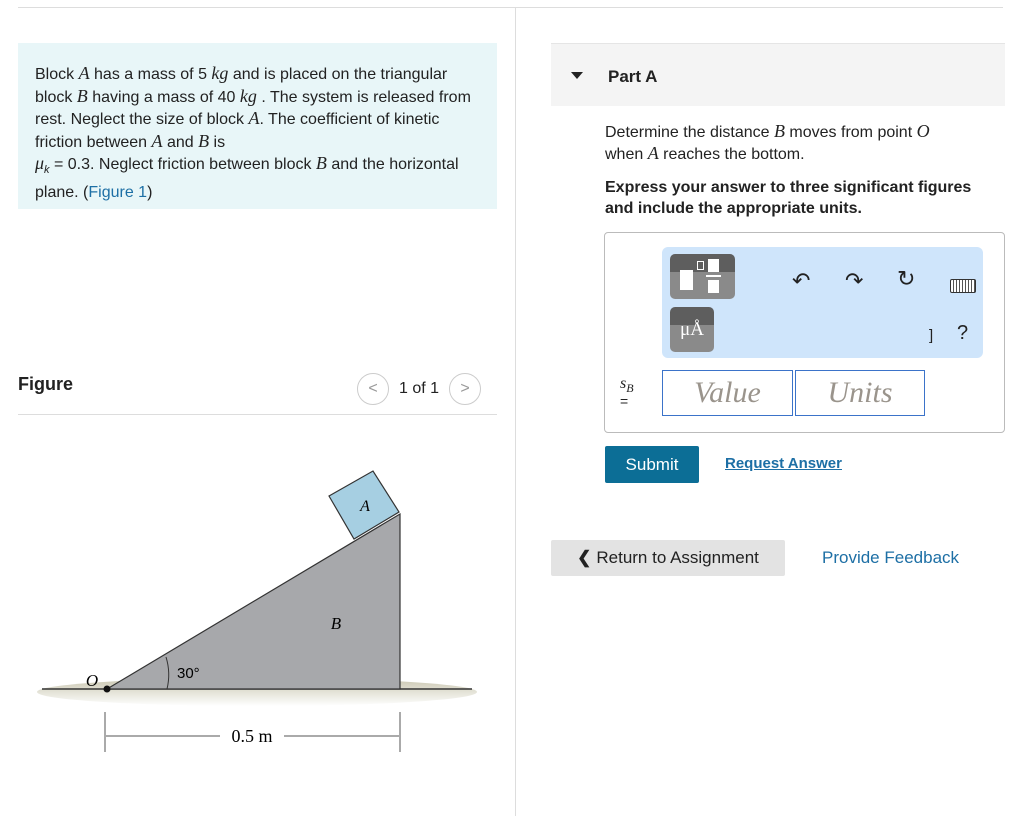  I want to click on units-input: Units, so click(860, 393).